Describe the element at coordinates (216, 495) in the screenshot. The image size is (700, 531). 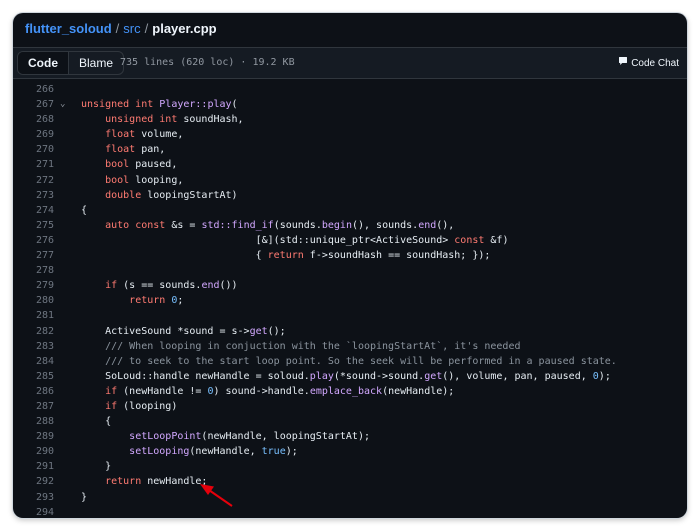
I see `annotation-arrow-icon` at that location.